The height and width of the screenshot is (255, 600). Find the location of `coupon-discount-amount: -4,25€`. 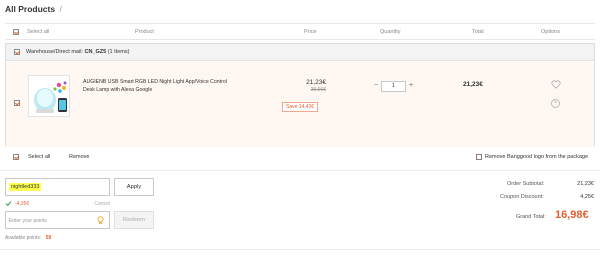

coupon-discount-amount: -4,25€ is located at coordinates (22, 204).